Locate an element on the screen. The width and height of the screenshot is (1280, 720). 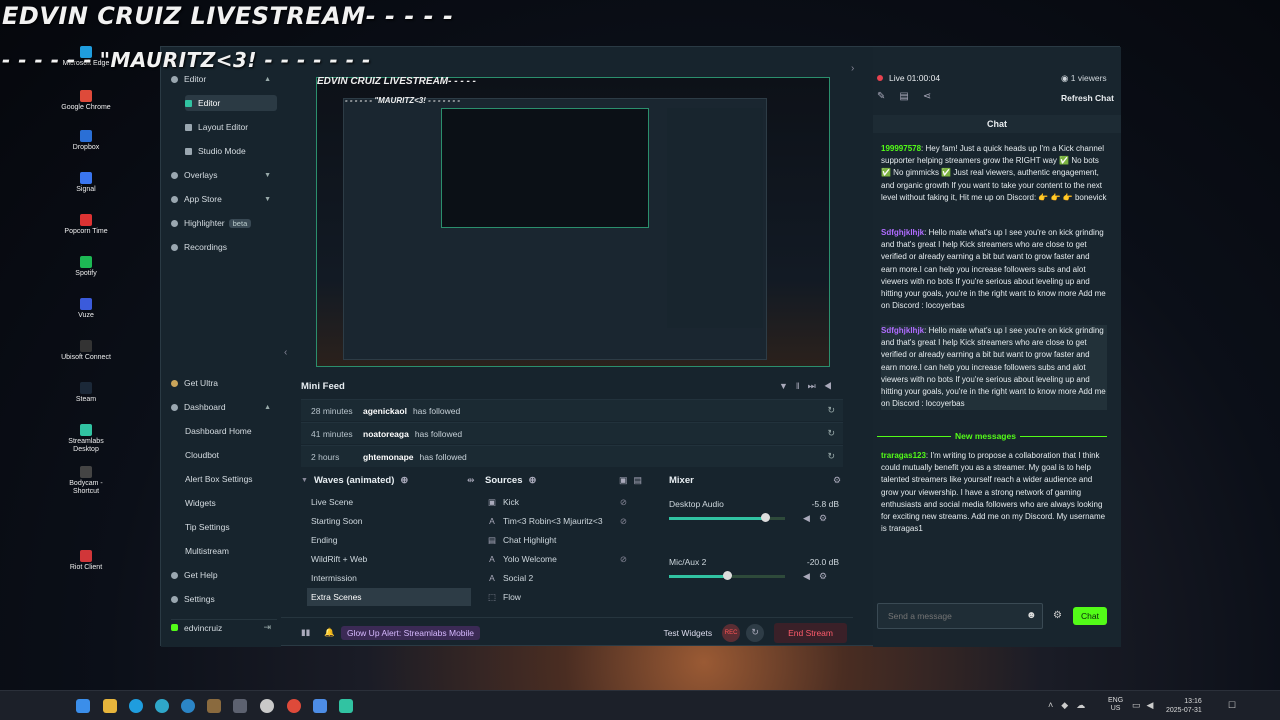
media-player-icon is located at coordinates (240, 706).